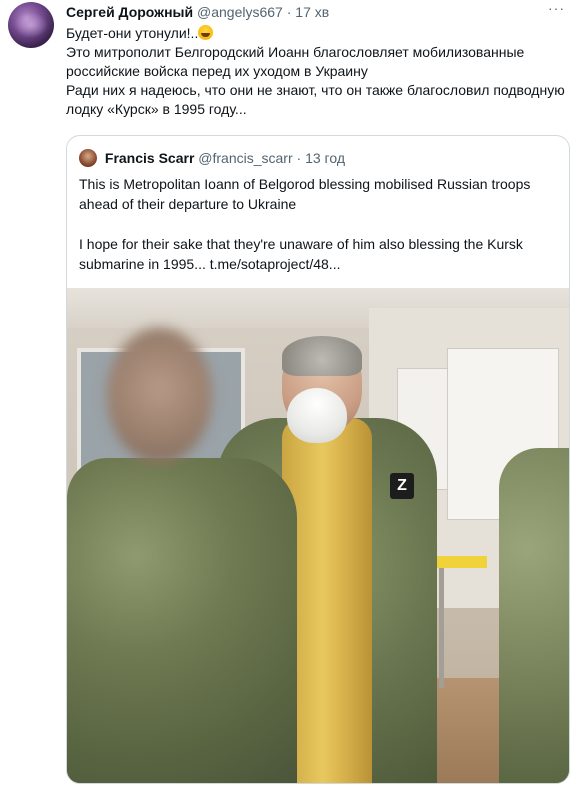  What do you see at coordinates (402, 486) in the screenshot?
I see `photo-z-patch: Z` at bounding box center [402, 486].